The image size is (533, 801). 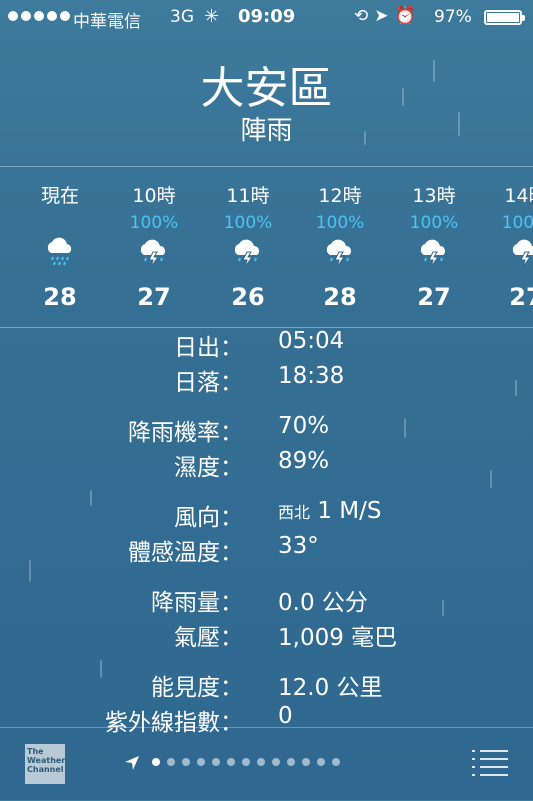 What do you see at coordinates (182, 17) in the screenshot?
I see `network-type: 3G` at bounding box center [182, 17].